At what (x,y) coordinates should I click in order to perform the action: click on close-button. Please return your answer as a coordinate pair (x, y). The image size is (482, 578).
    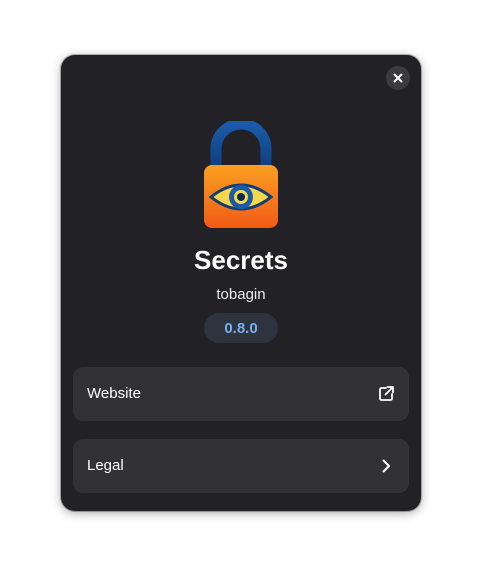
    Looking at the image, I should click on (398, 78).